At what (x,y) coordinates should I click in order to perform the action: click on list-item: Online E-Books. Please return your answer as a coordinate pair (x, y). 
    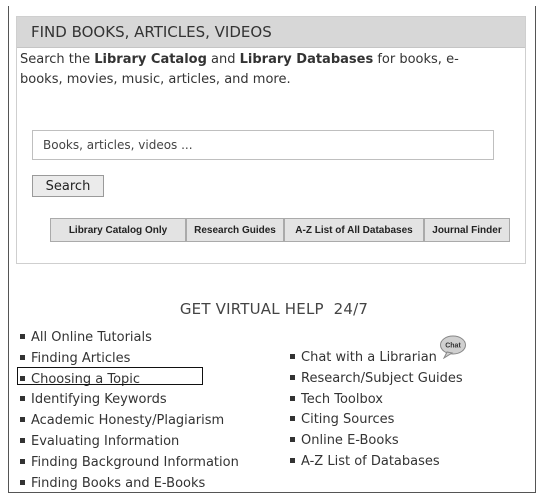
    Looking at the image, I should click on (376, 441).